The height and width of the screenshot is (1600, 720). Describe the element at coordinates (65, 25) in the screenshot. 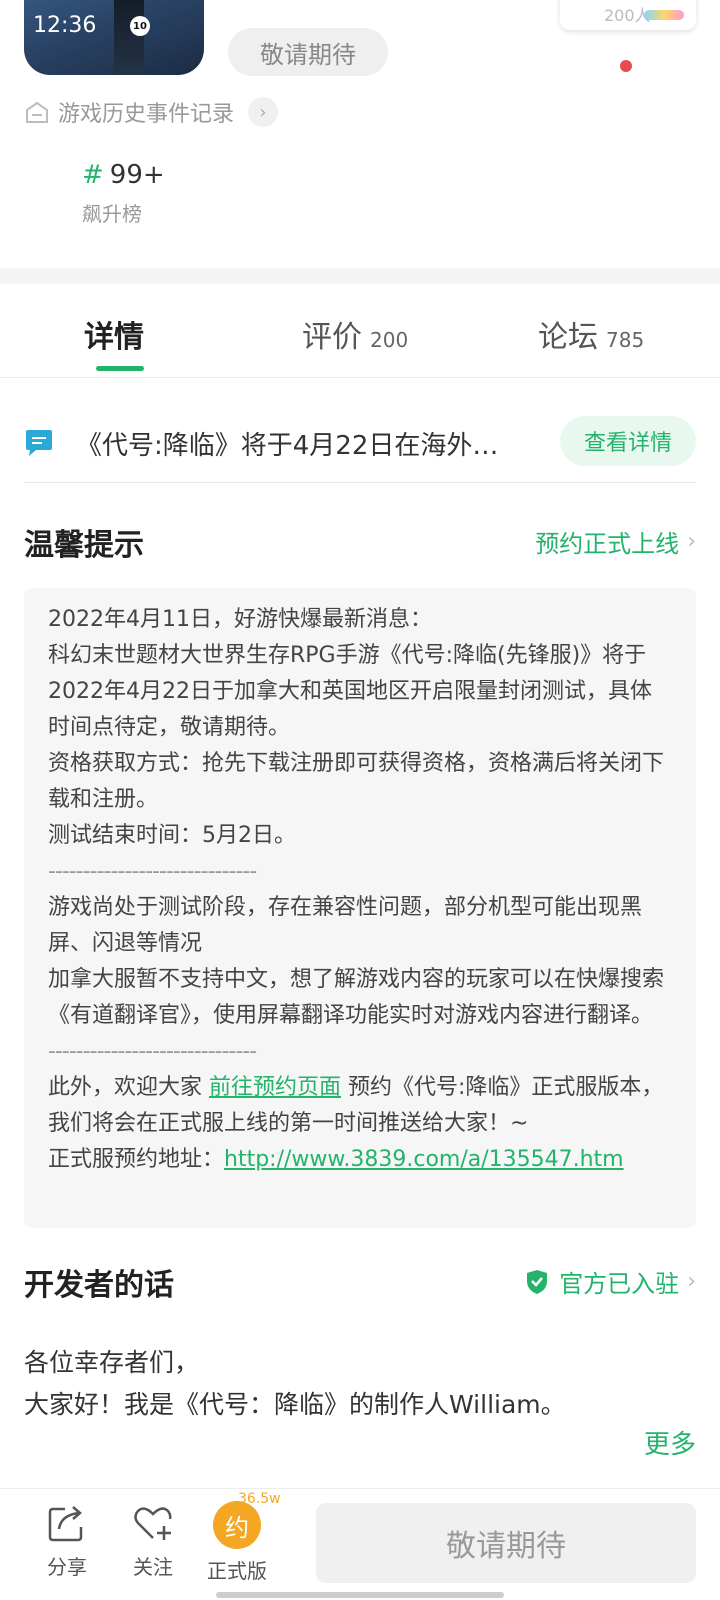

I see `status-time: 12:36` at that location.